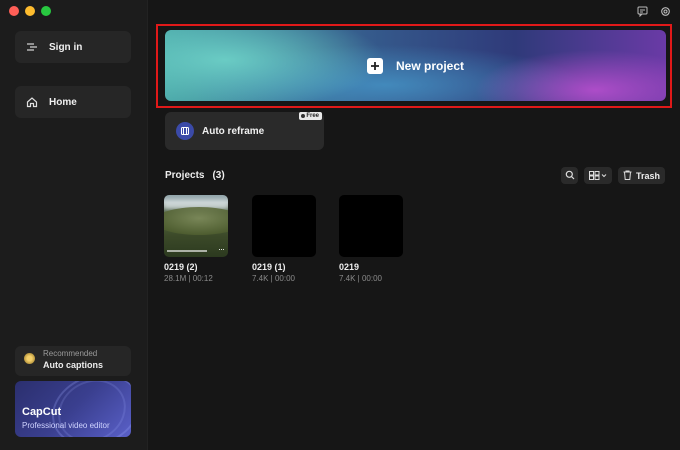 The width and height of the screenshot is (680, 450). Describe the element at coordinates (32, 47) in the screenshot. I see `sign-in-icon` at that location.